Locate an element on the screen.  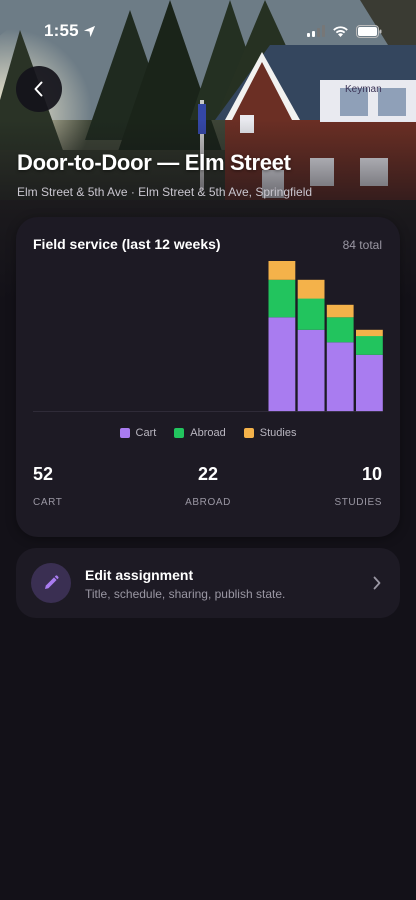
legend-label-abroad: Abroad is located at coordinates (208, 433).